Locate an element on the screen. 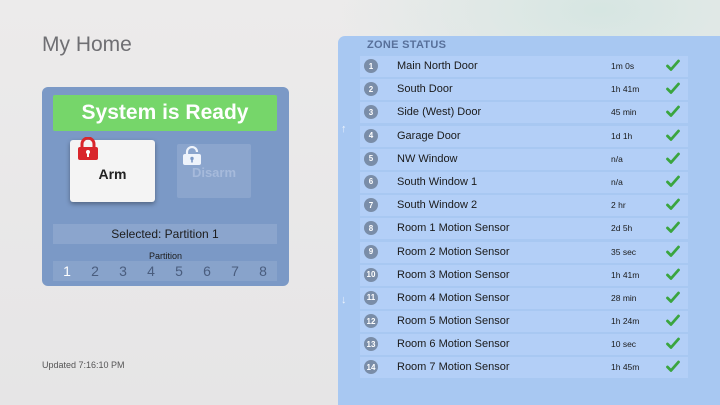 This screenshot has width=720, height=405. zone-time: 1h 24m is located at coordinates (625, 321).